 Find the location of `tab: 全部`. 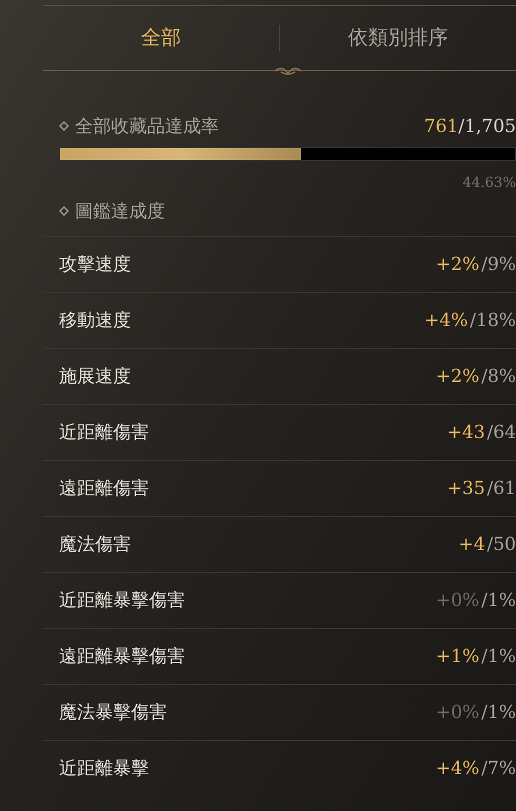

tab: 全部 is located at coordinates (161, 38).